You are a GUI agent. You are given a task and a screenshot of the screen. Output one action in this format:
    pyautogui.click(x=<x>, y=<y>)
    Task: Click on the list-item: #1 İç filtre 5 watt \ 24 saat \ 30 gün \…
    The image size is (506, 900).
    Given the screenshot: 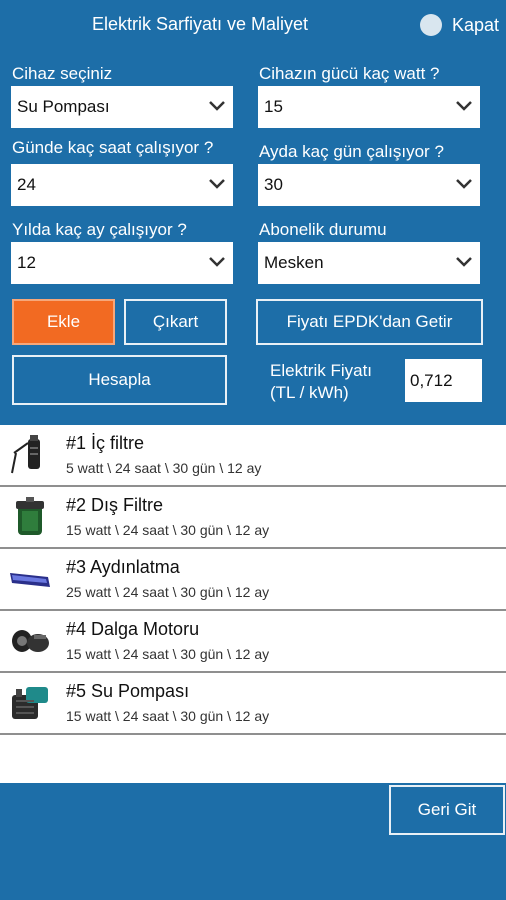 What is the action you would take?
    pyautogui.click(x=253, y=456)
    